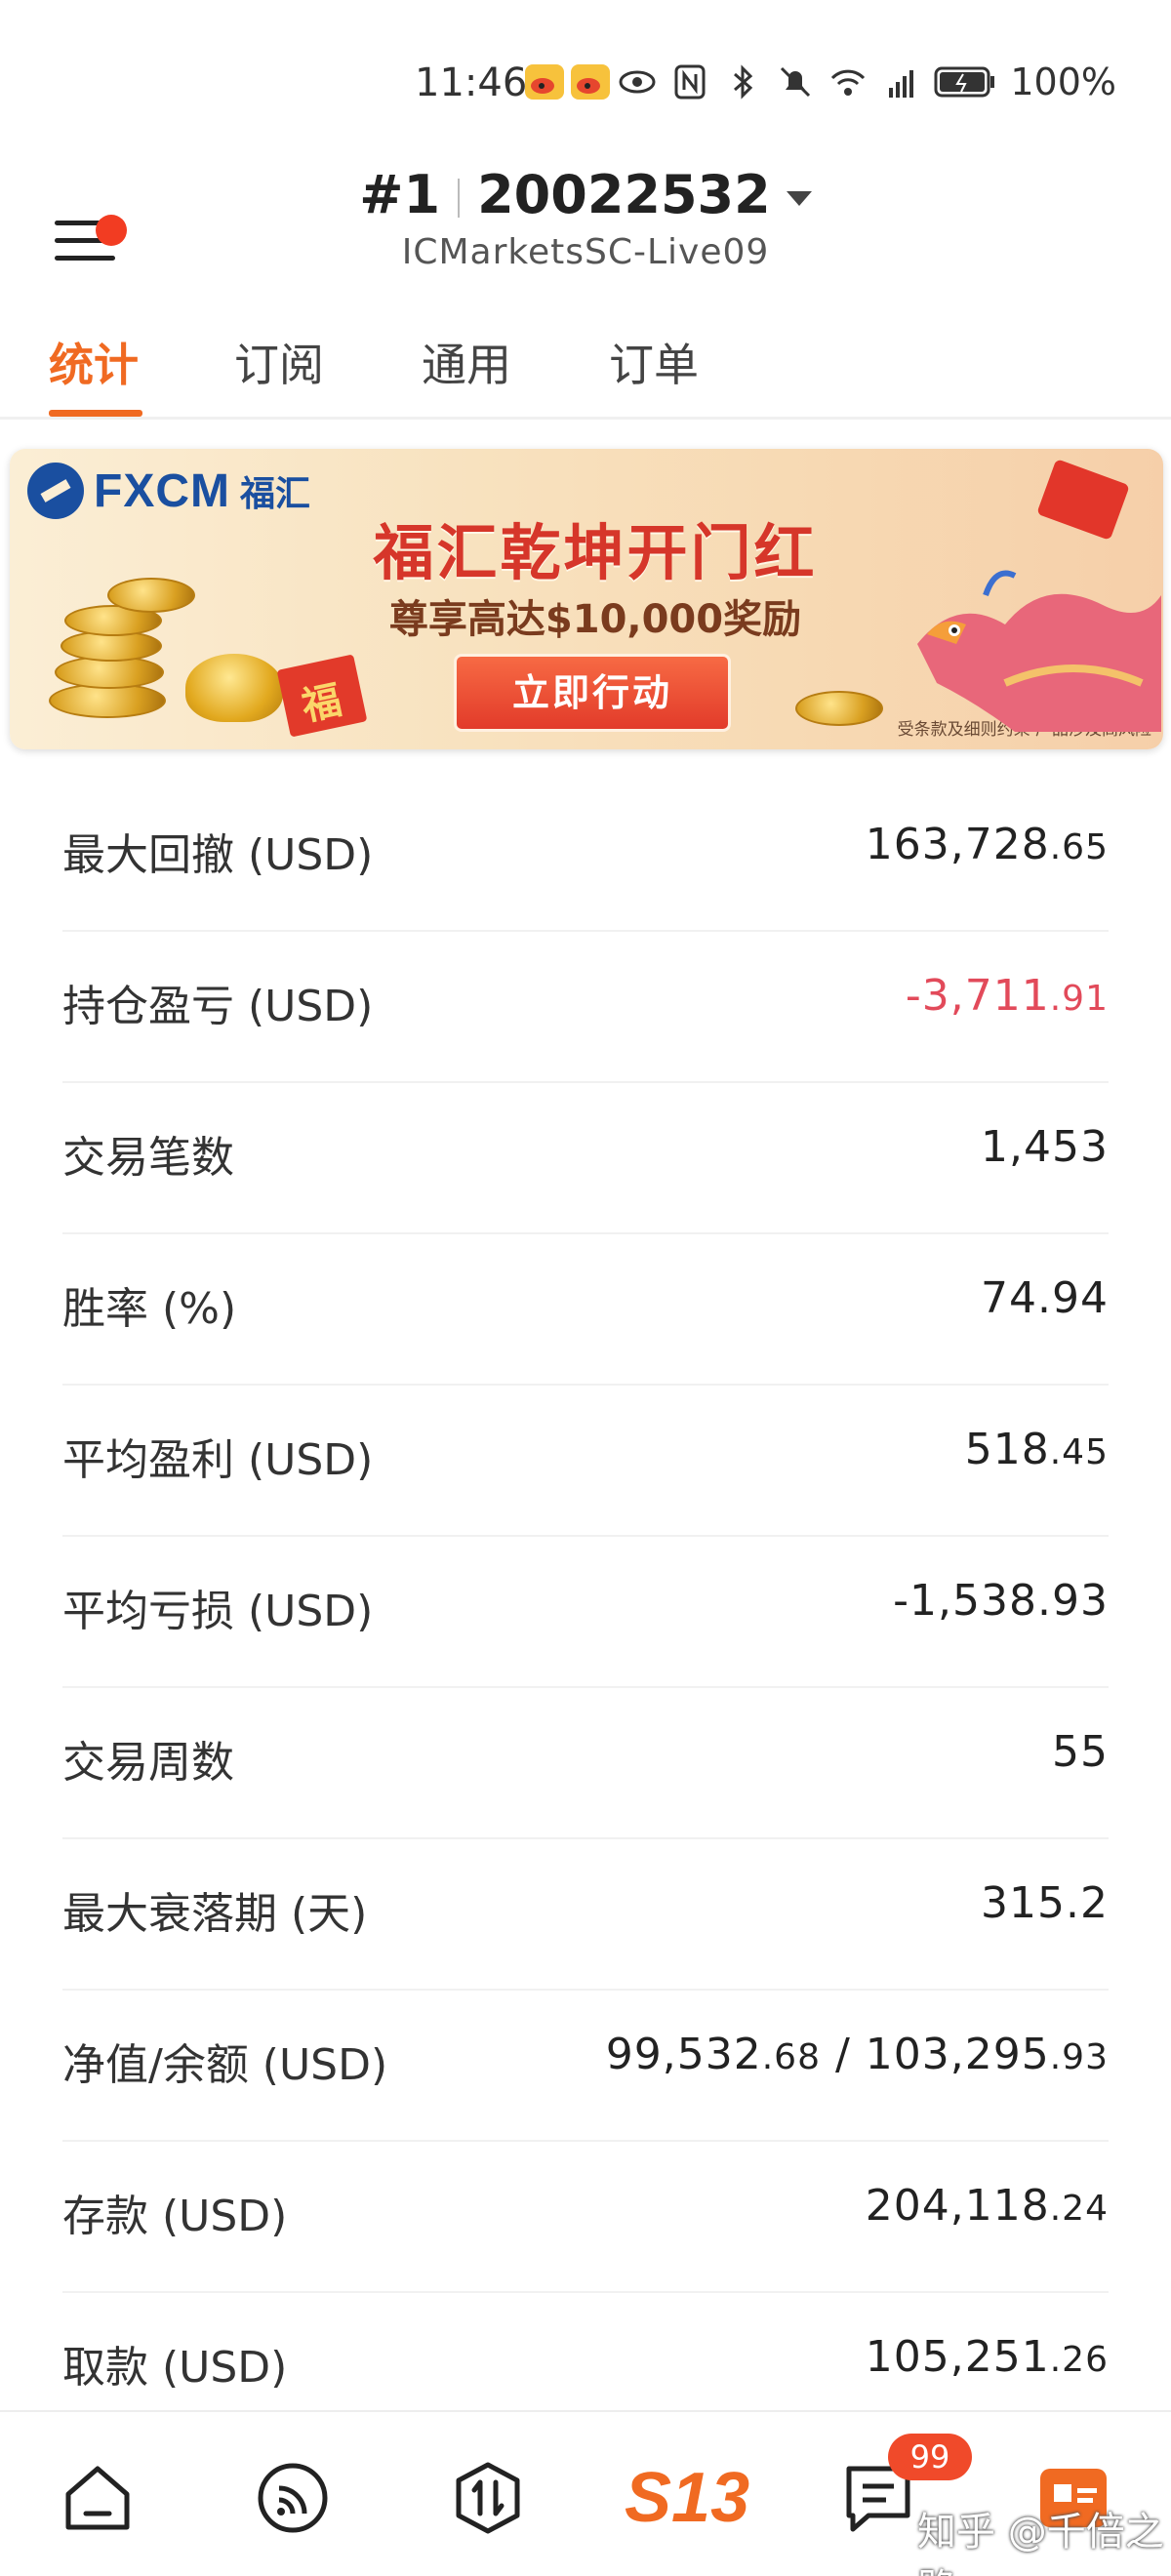  What do you see at coordinates (987, 2357) in the screenshot?
I see `stat-value: 105,251.26` at bounding box center [987, 2357].